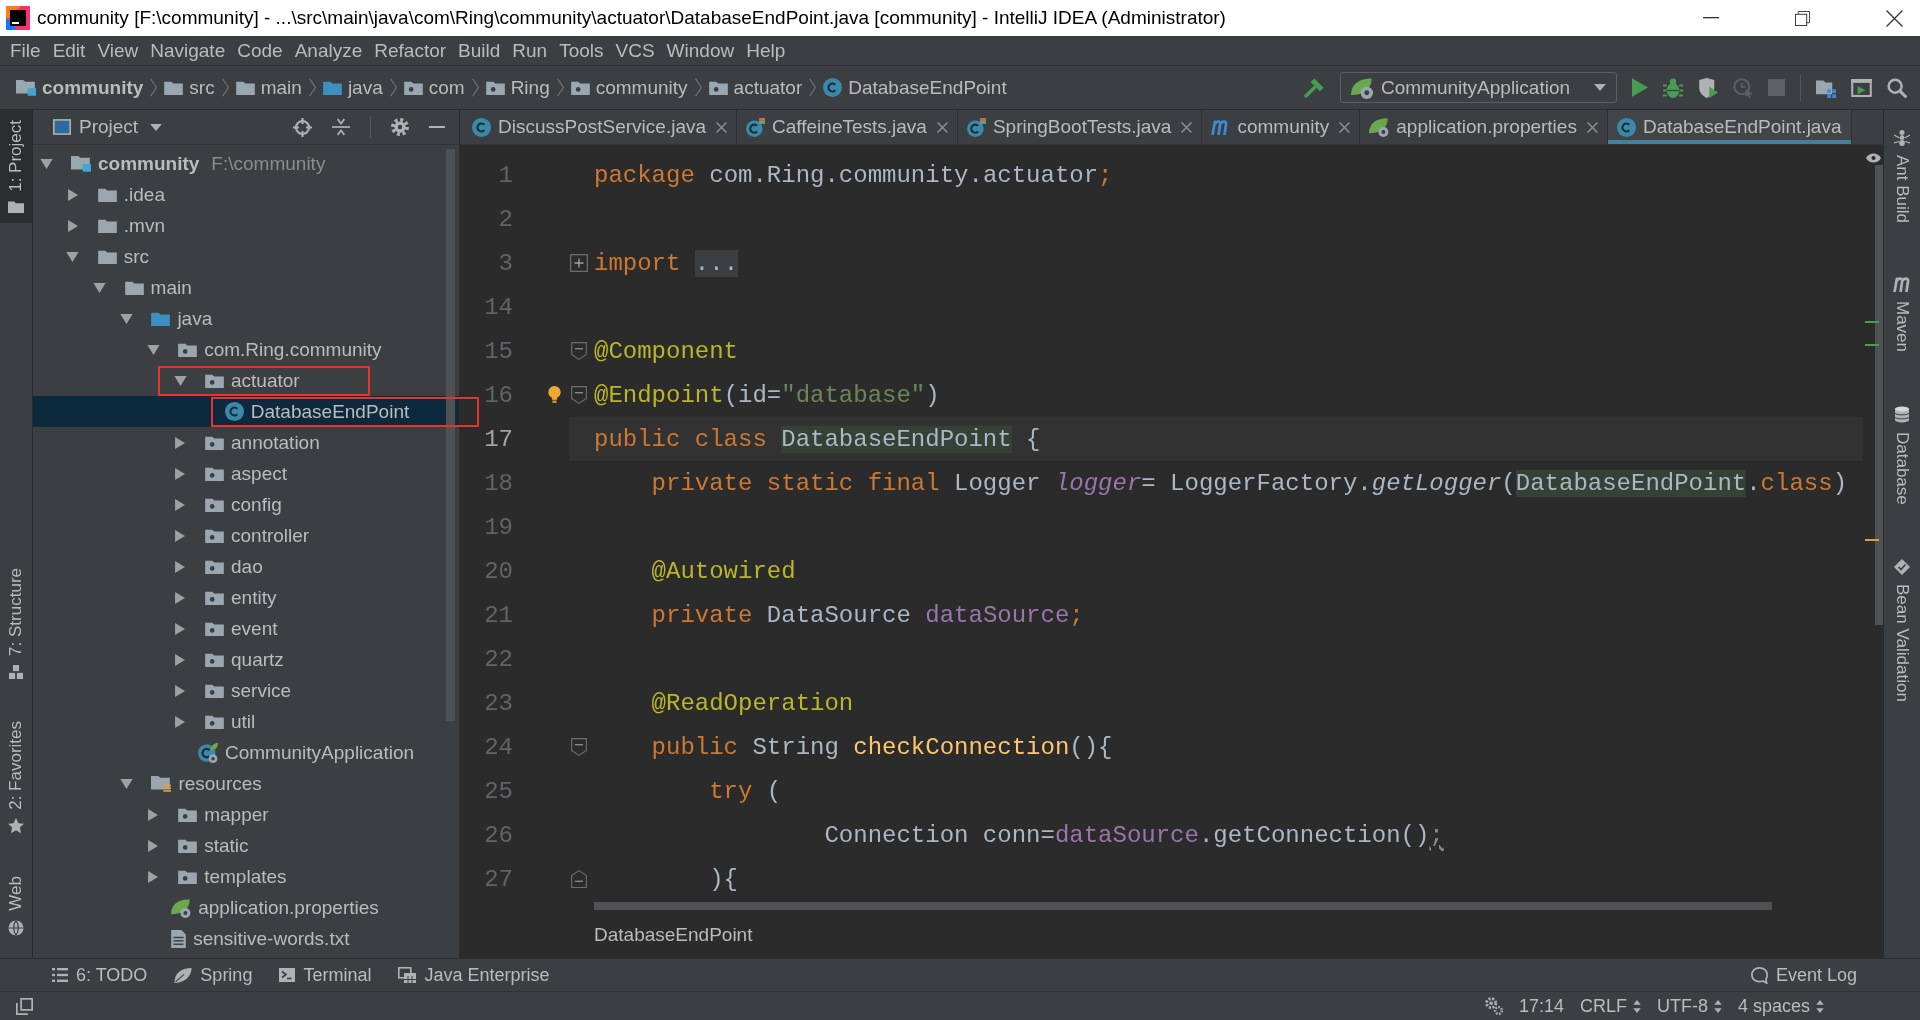 The width and height of the screenshot is (1920, 1020). Describe the element at coordinates (69, 50) in the screenshot. I see `menu-item: Edit` at that location.